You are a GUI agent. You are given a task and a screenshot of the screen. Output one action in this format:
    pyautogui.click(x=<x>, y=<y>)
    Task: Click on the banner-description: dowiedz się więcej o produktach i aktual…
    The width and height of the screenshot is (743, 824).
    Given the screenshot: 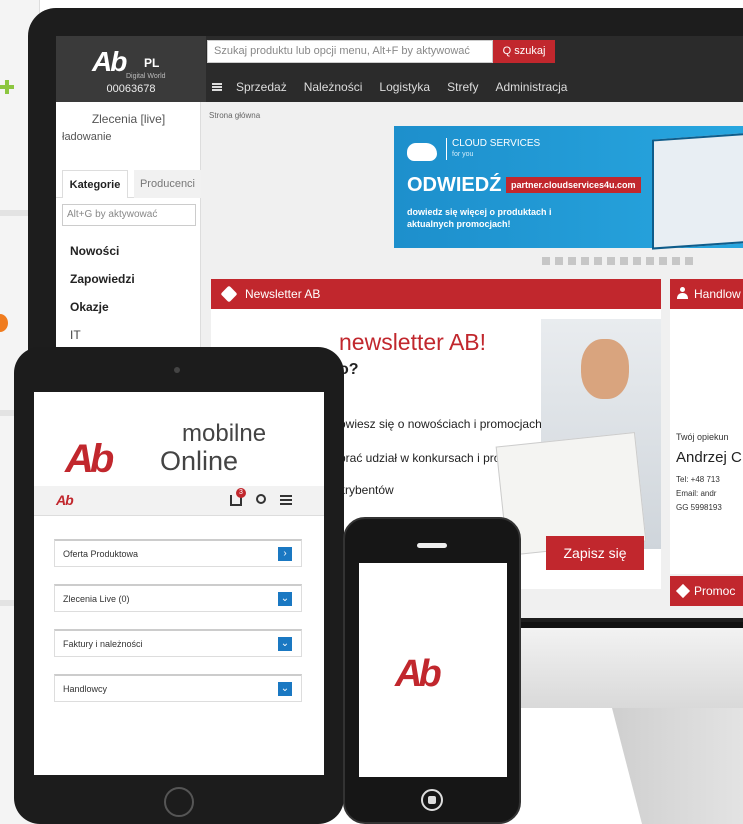 What is the action you would take?
    pyautogui.click(x=479, y=218)
    